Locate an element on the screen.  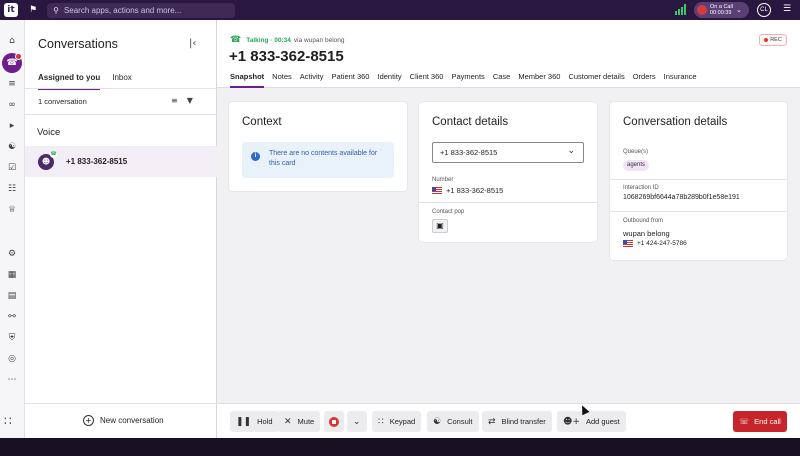
shield-icon: ⛨ is located at coordinates (12, 338).